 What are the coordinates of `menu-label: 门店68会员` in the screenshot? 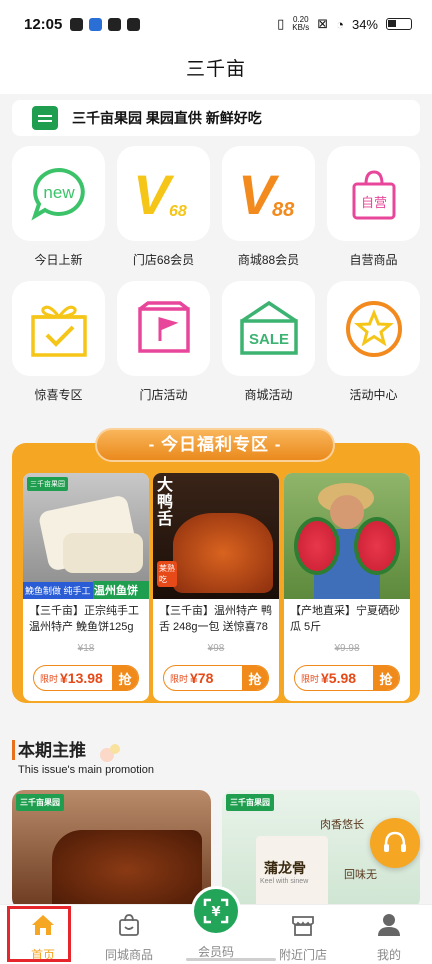 It's located at (163, 260).